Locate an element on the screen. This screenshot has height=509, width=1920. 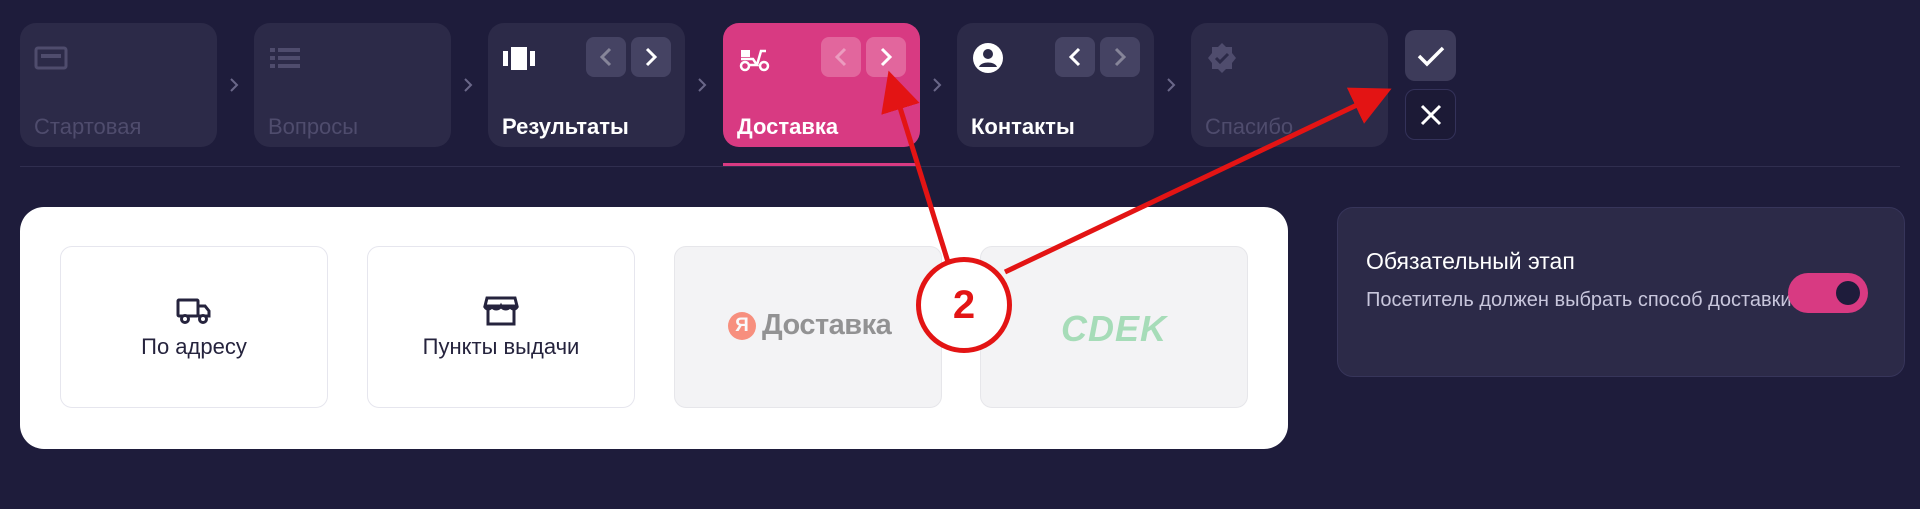
yandex-delivery-logo: Я Доставка is located at coordinates (810, 325).